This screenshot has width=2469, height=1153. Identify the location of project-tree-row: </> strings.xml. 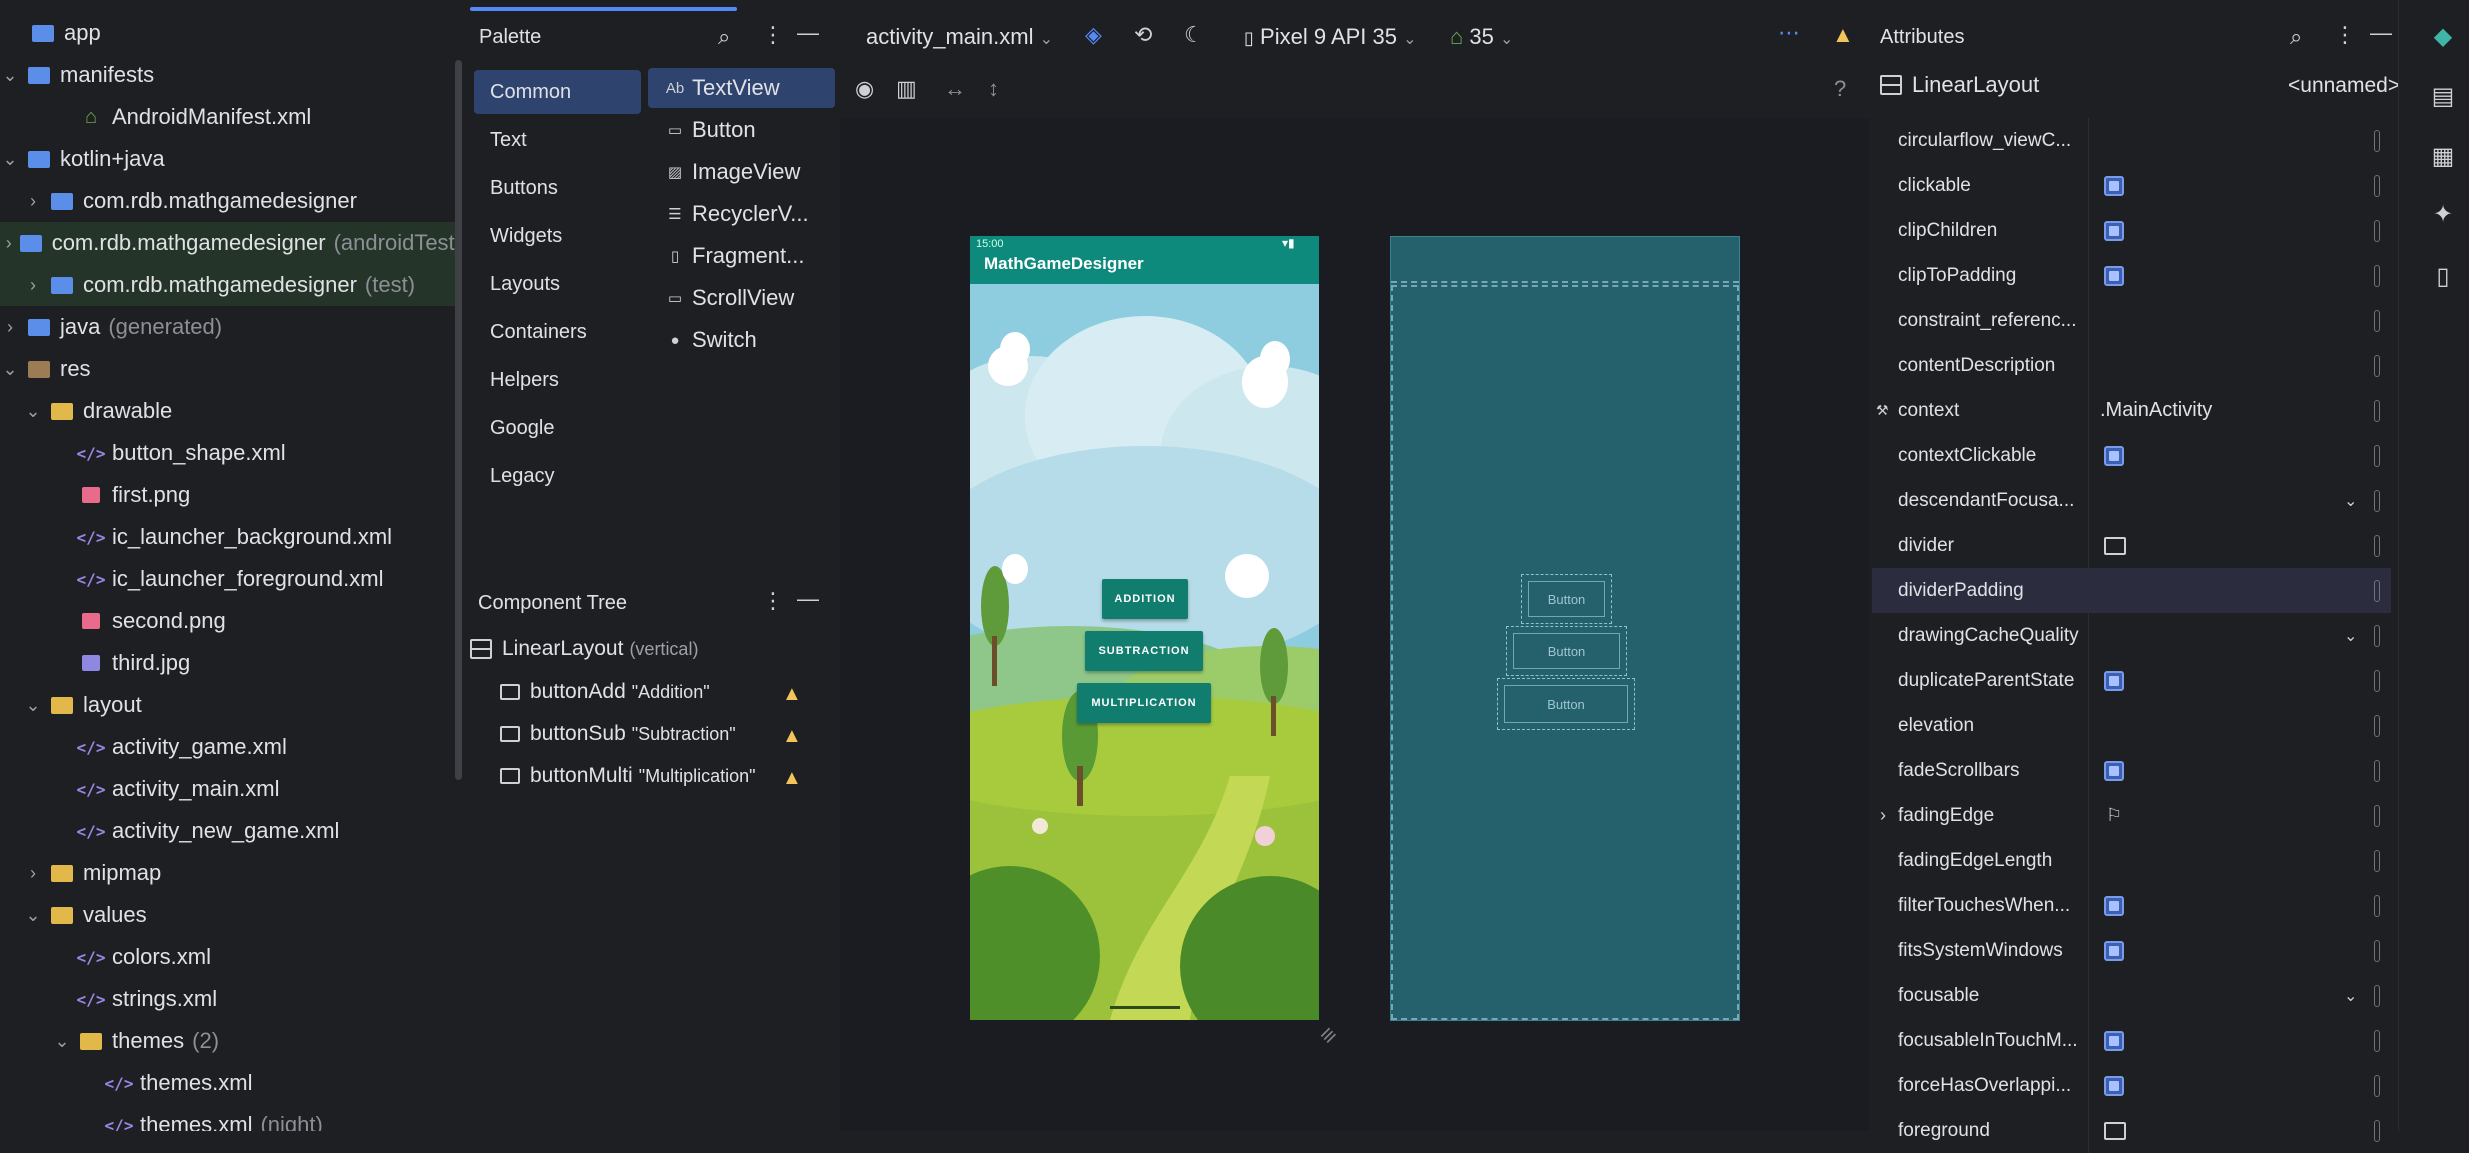
(231, 999).